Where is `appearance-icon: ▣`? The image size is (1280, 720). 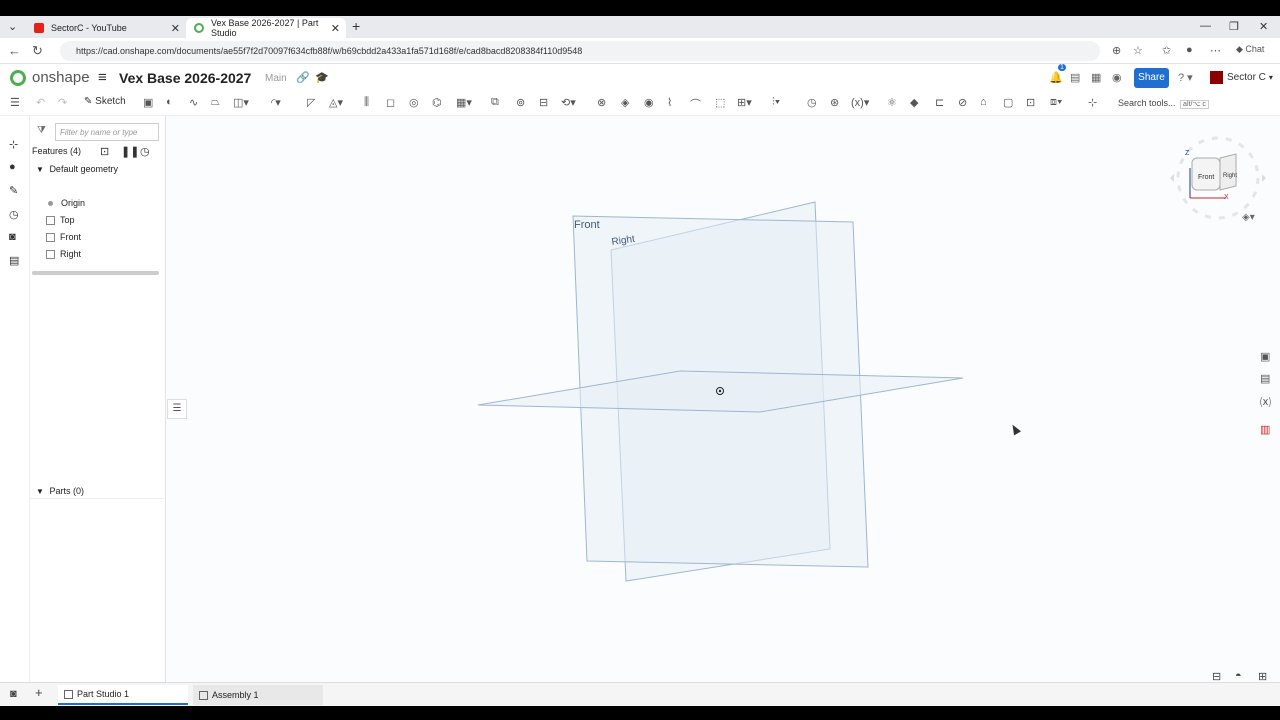 appearance-icon: ▣ is located at coordinates (1265, 356).